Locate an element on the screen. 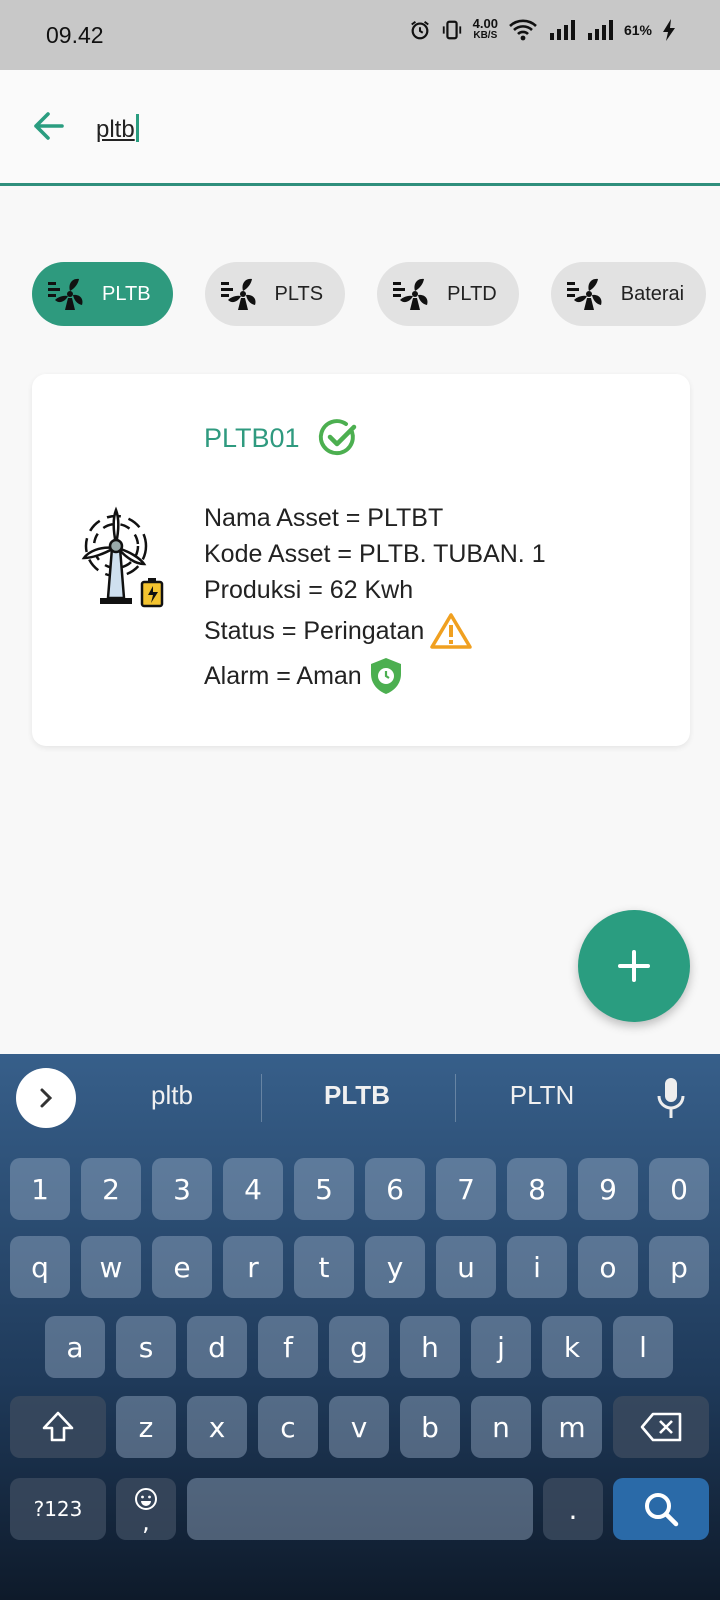 This screenshot has width=720, height=1600. asset-code-label: PLTB01 is located at coordinates (252, 437).